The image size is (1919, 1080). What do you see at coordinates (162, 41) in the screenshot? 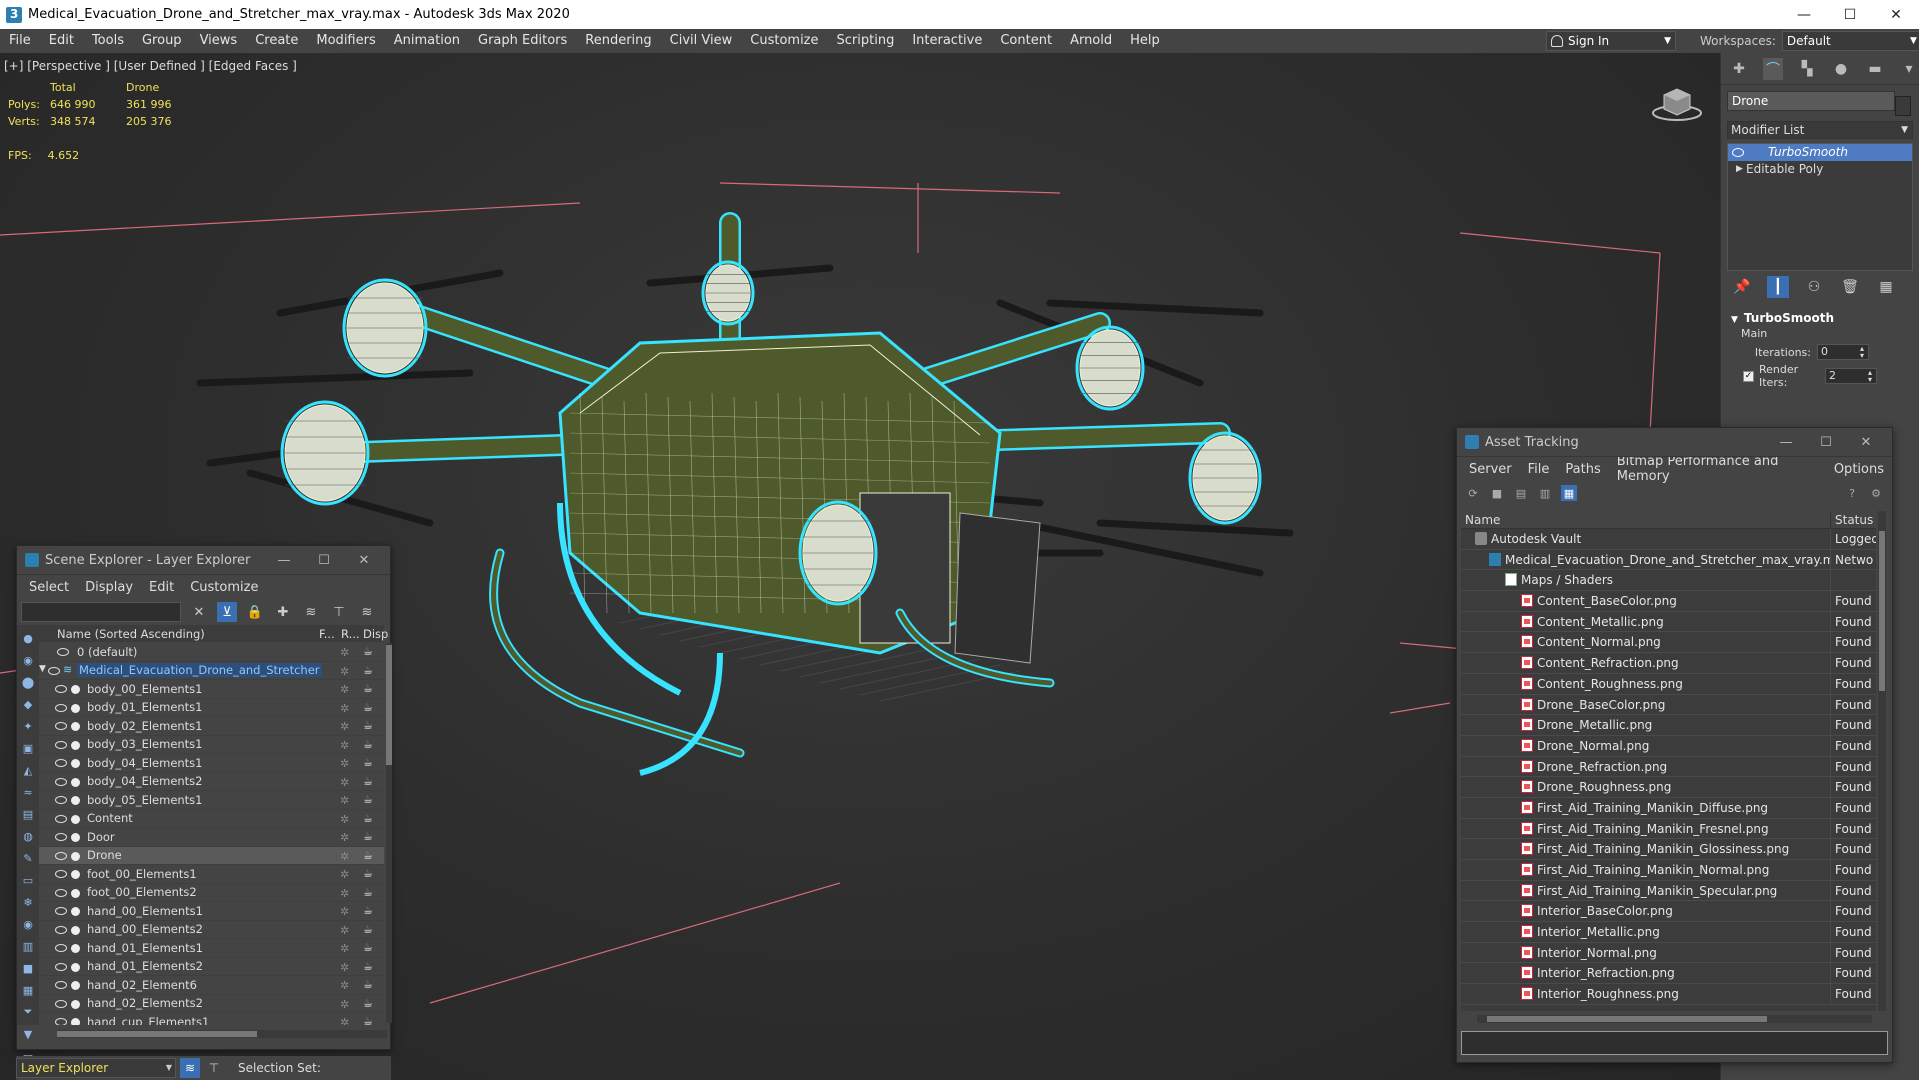
I see `menu-group: Group` at bounding box center [162, 41].